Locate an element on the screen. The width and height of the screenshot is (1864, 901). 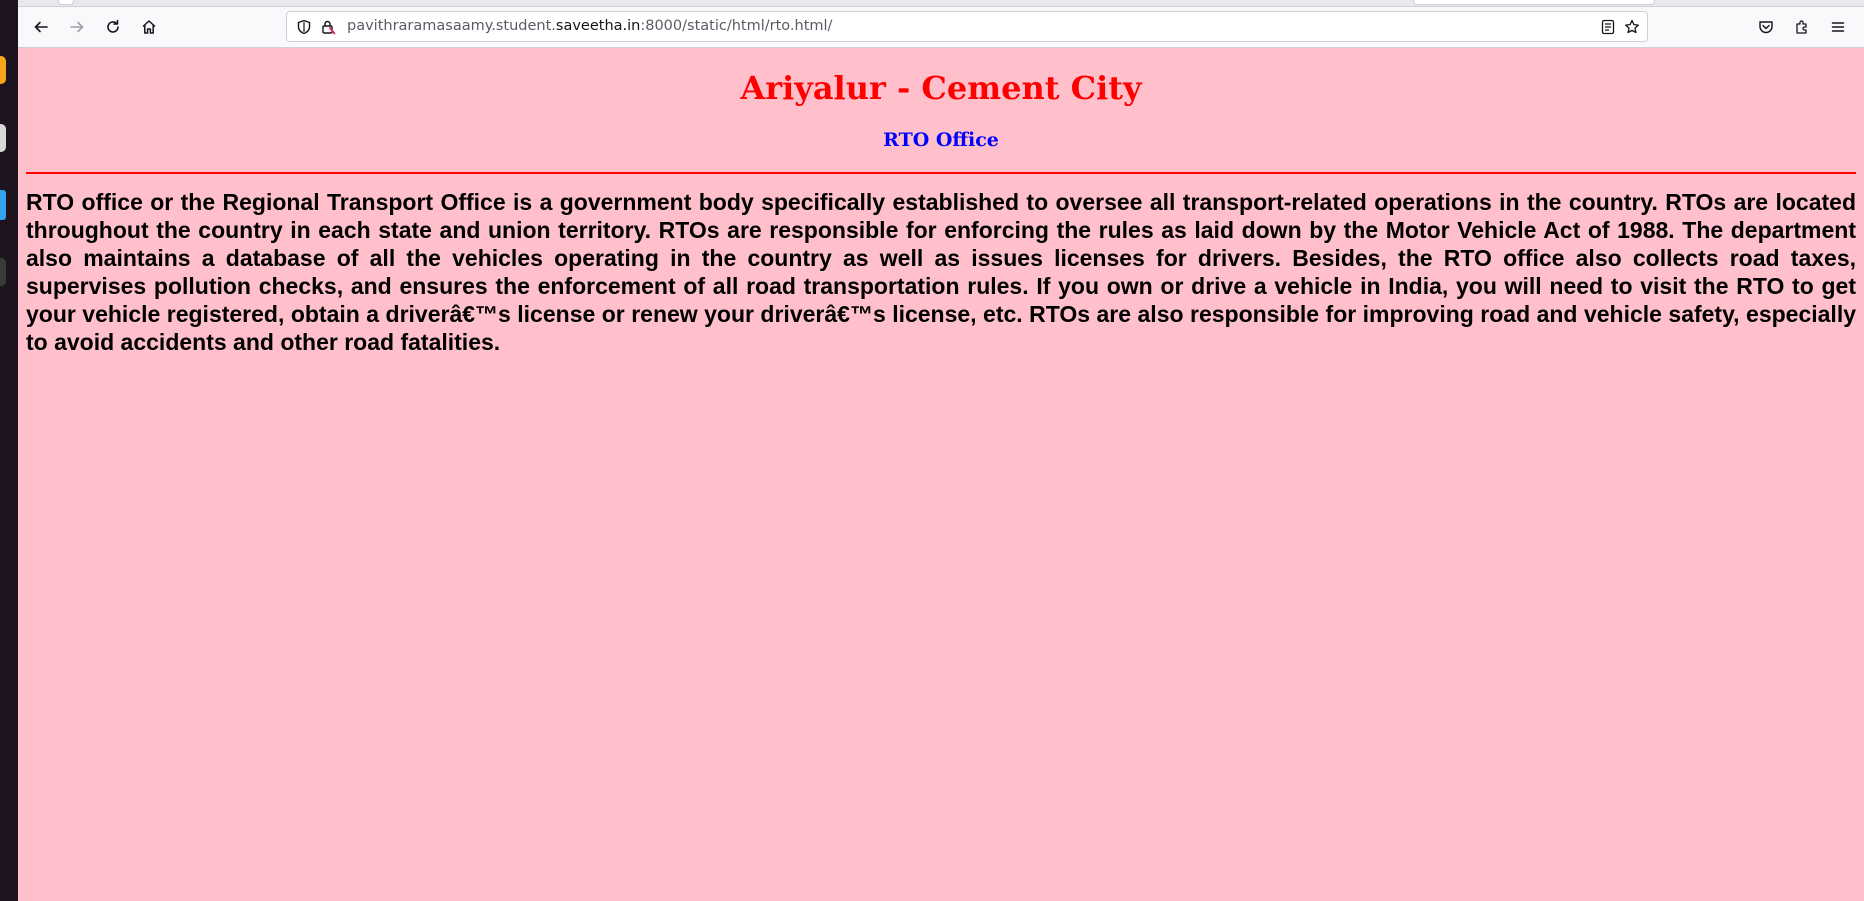
pocket-button is located at coordinates (1766, 27).